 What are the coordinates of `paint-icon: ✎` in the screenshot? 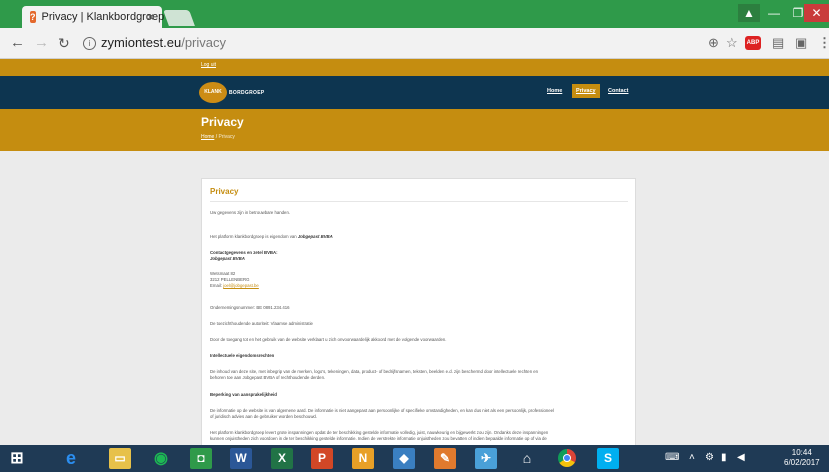 It's located at (445, 458).